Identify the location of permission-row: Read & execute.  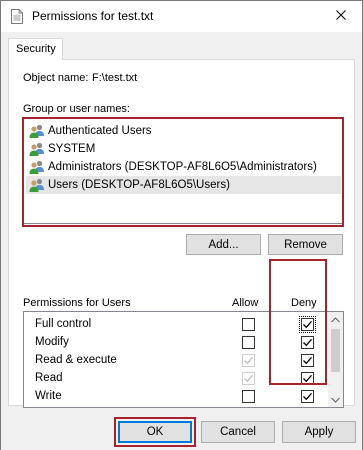
(176, 360).